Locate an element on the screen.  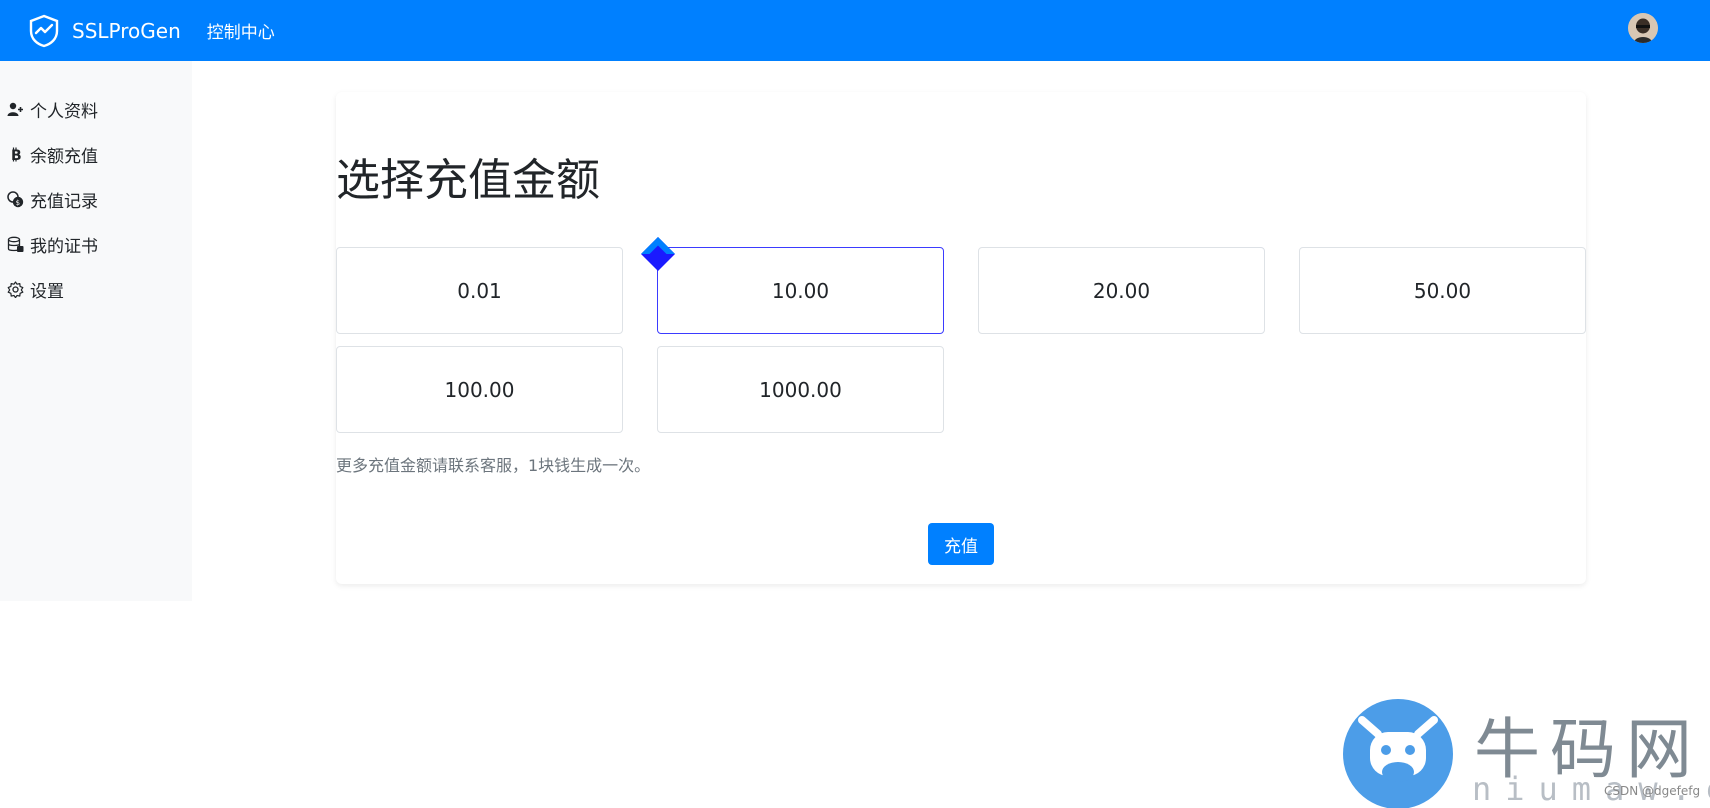
sidebar-item-settings: 设置 is located at coordinates (96, 289).